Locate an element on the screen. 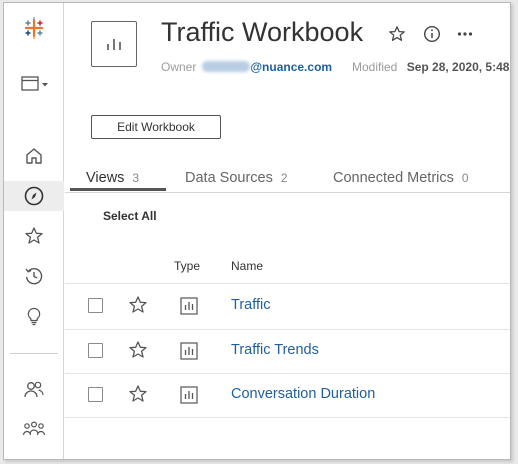 The height and width of the screenshot is (464, 518). column-header-name: Name is located at coordinates (247, 266).